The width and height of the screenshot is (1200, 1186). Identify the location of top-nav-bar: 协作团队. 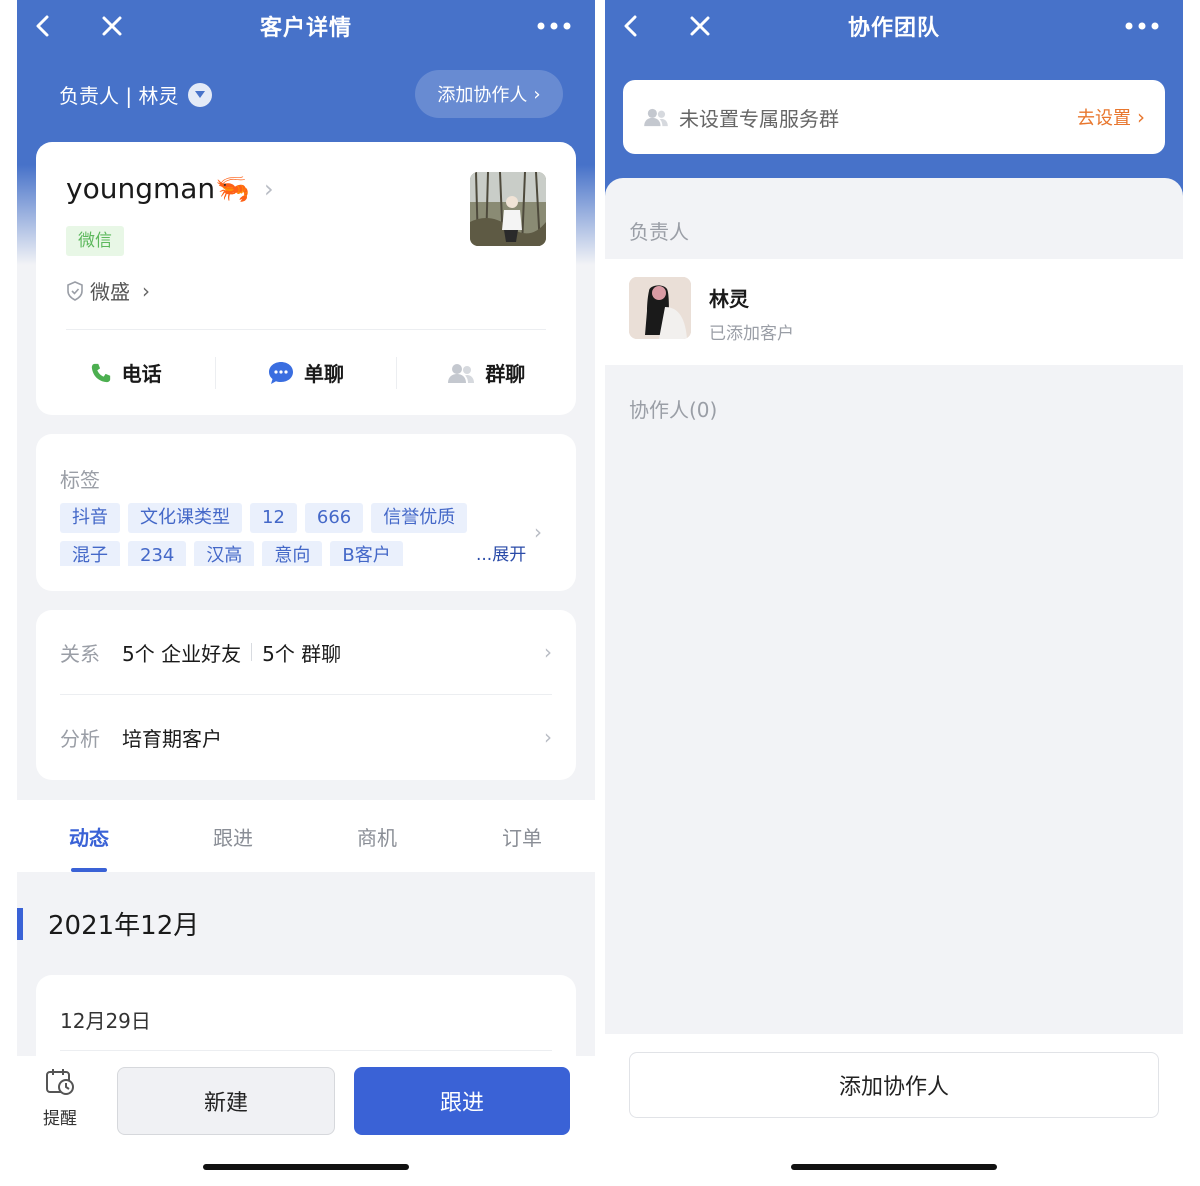
(894, 26).